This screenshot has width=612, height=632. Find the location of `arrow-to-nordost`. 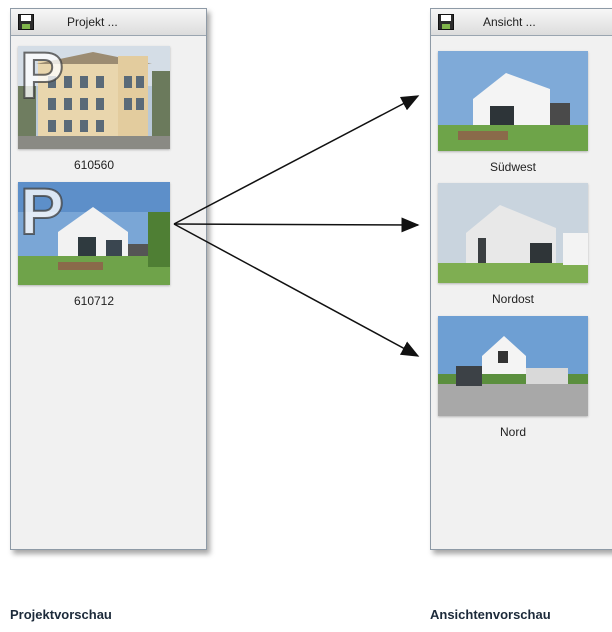

arrow-to-nordost is located at coordinates (296, 225).